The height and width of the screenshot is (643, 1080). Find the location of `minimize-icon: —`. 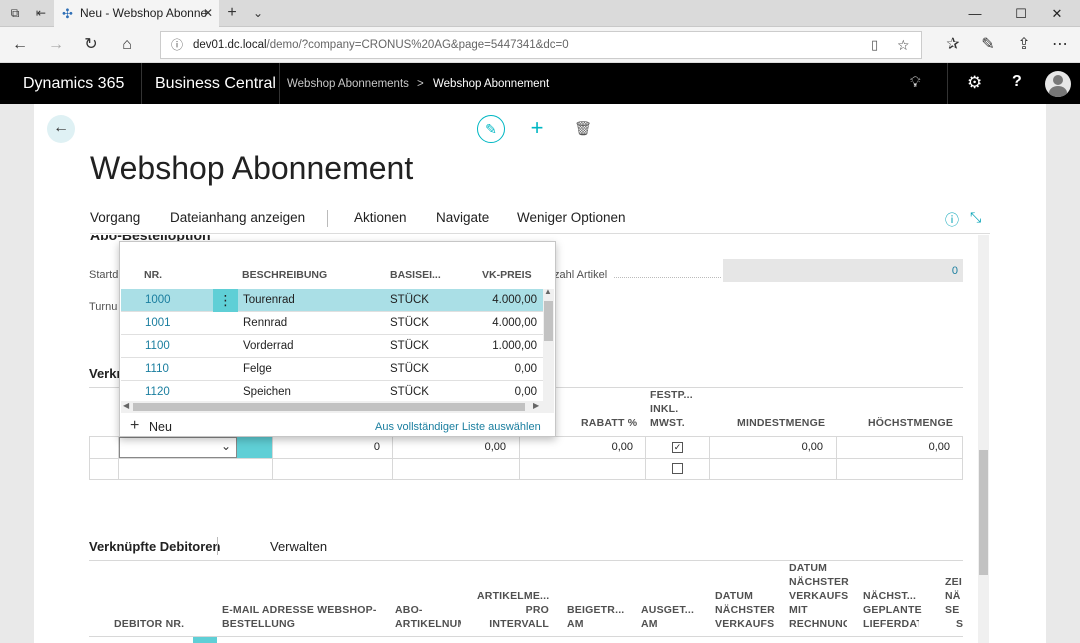

minimize-icon: — is located at coordinates (975, 13).